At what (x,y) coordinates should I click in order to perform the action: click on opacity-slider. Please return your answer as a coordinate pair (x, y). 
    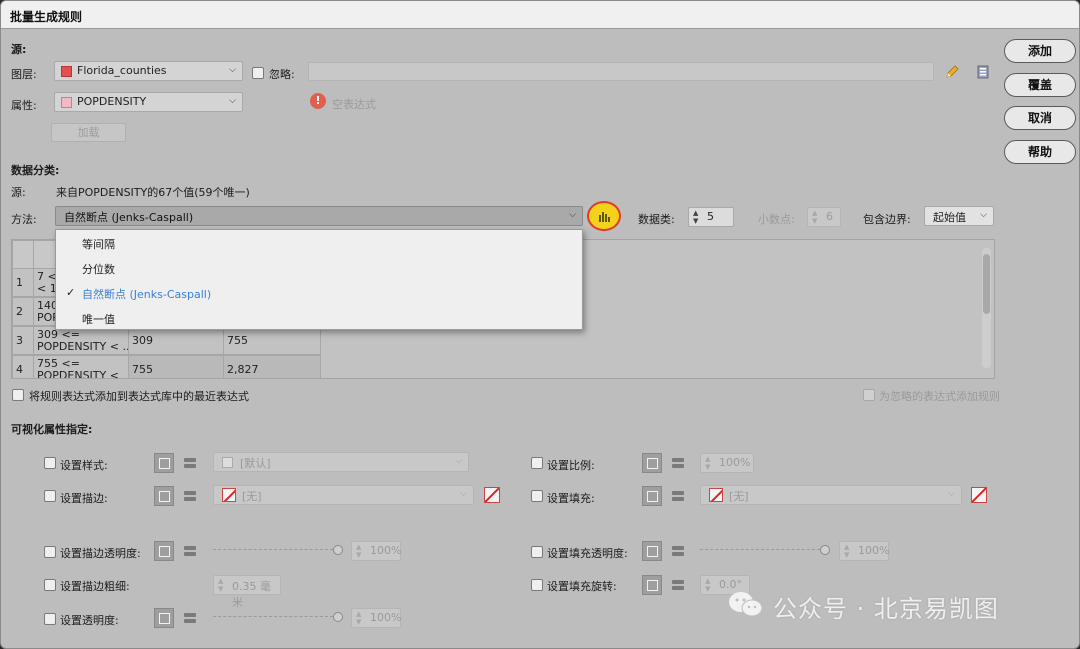
    Looking at the image, I should click on (278, 617).